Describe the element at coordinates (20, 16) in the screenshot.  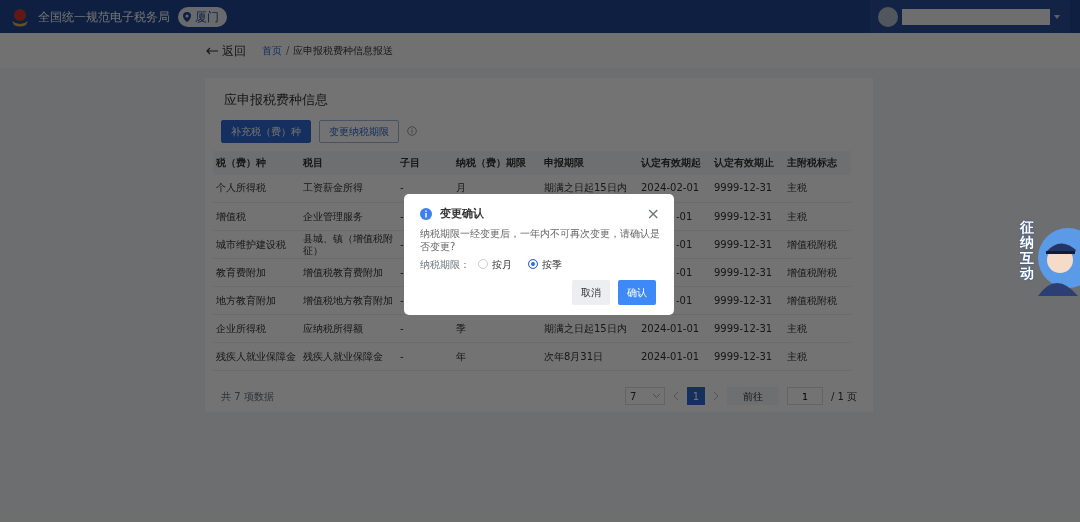
I see `emblem-icon` at that location.